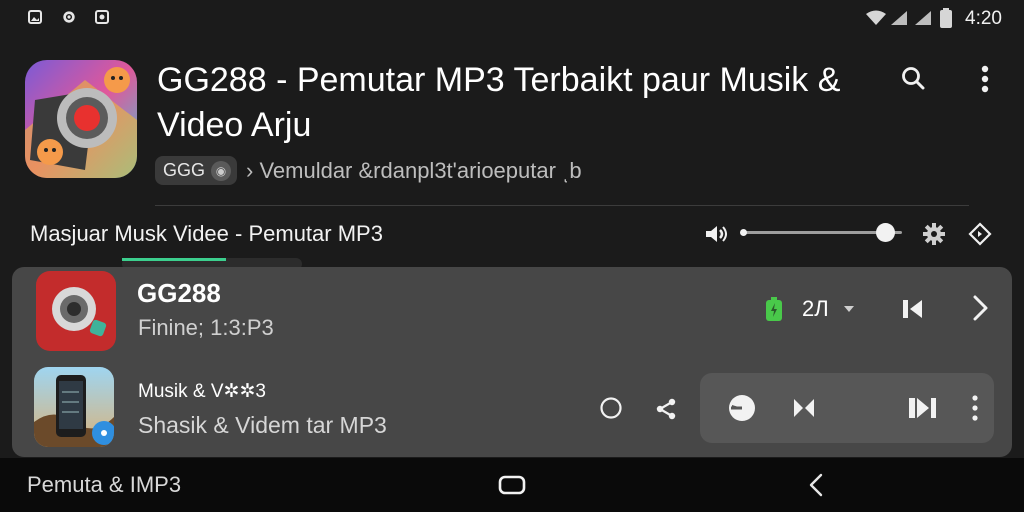 Image resolution: width=1024 pixels, height=512 pixels. Describe the element at coordinates (913, 78) in the screenshot. I see `search-icon` at that location.